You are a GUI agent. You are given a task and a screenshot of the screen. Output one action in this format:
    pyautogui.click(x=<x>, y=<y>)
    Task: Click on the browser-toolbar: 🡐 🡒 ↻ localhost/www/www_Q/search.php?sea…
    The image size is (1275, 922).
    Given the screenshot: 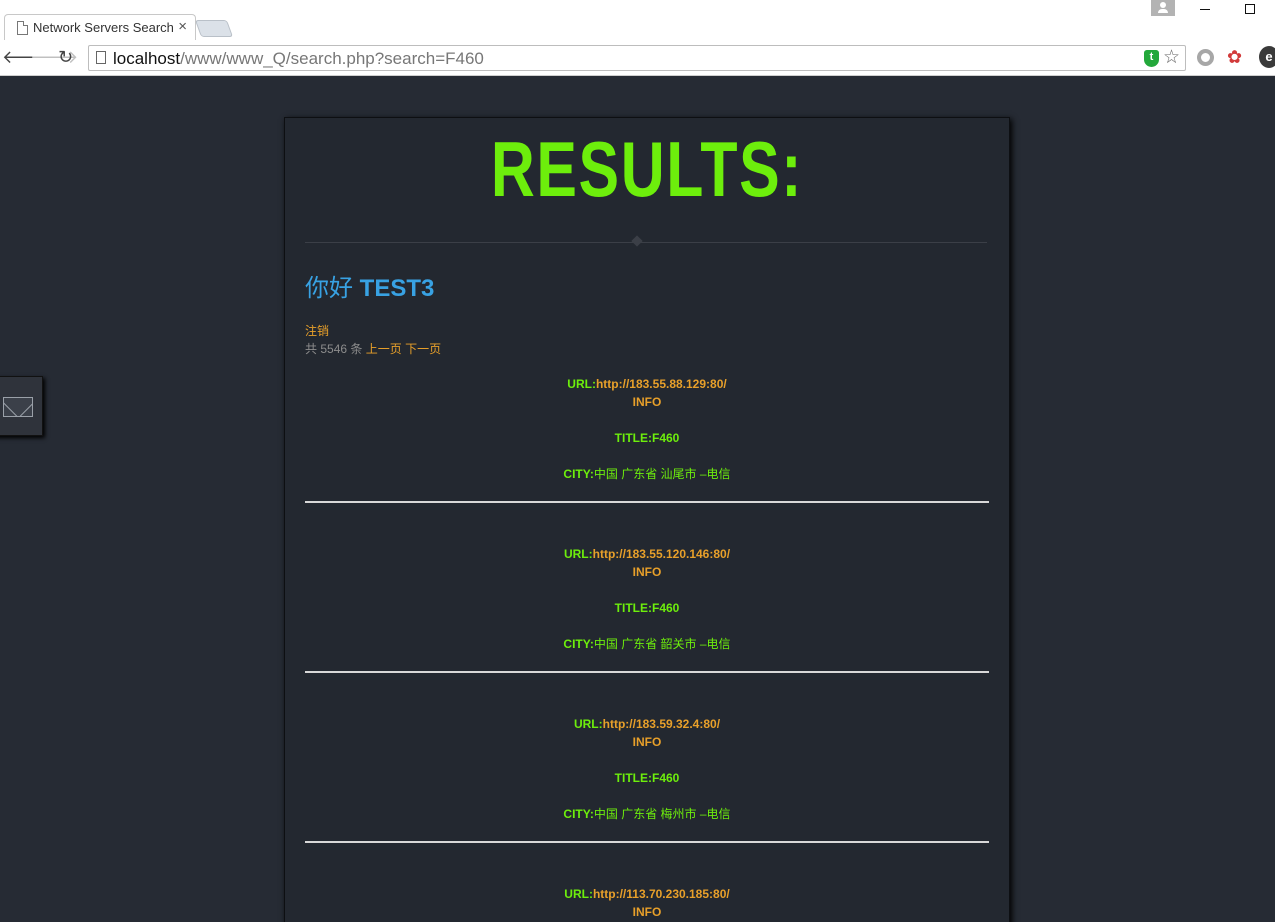 What is the action you would take?
    pyautogui.click(x=637, y=58)
    